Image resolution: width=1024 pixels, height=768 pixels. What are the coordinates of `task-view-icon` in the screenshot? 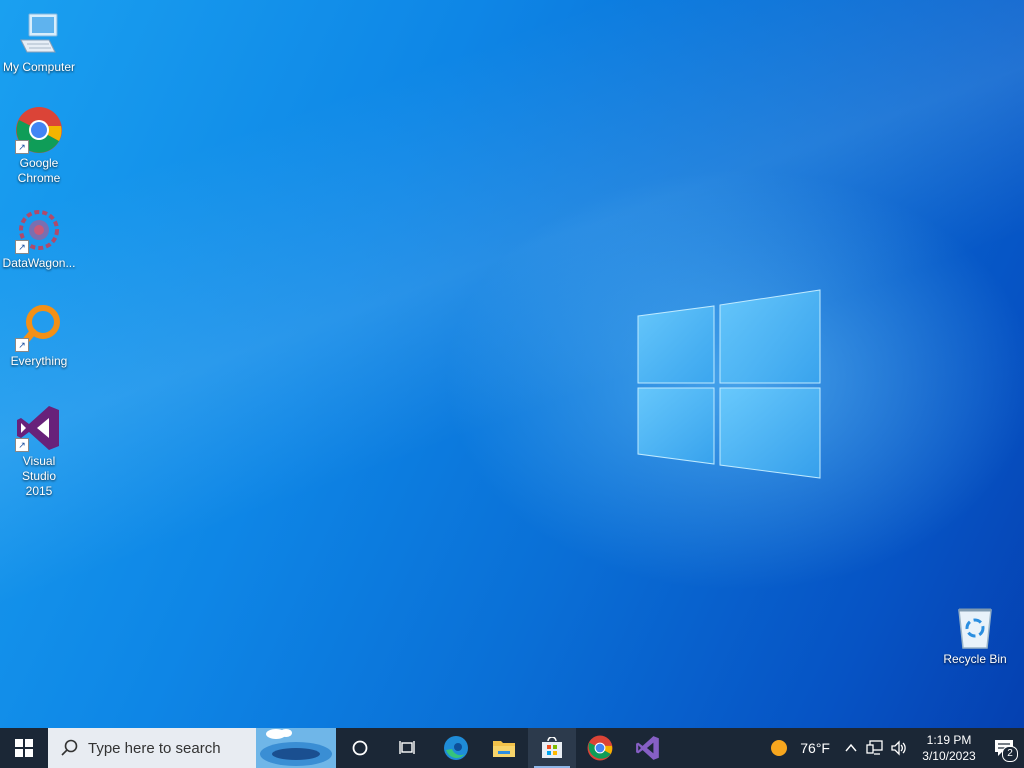 It's located at (407, 747).